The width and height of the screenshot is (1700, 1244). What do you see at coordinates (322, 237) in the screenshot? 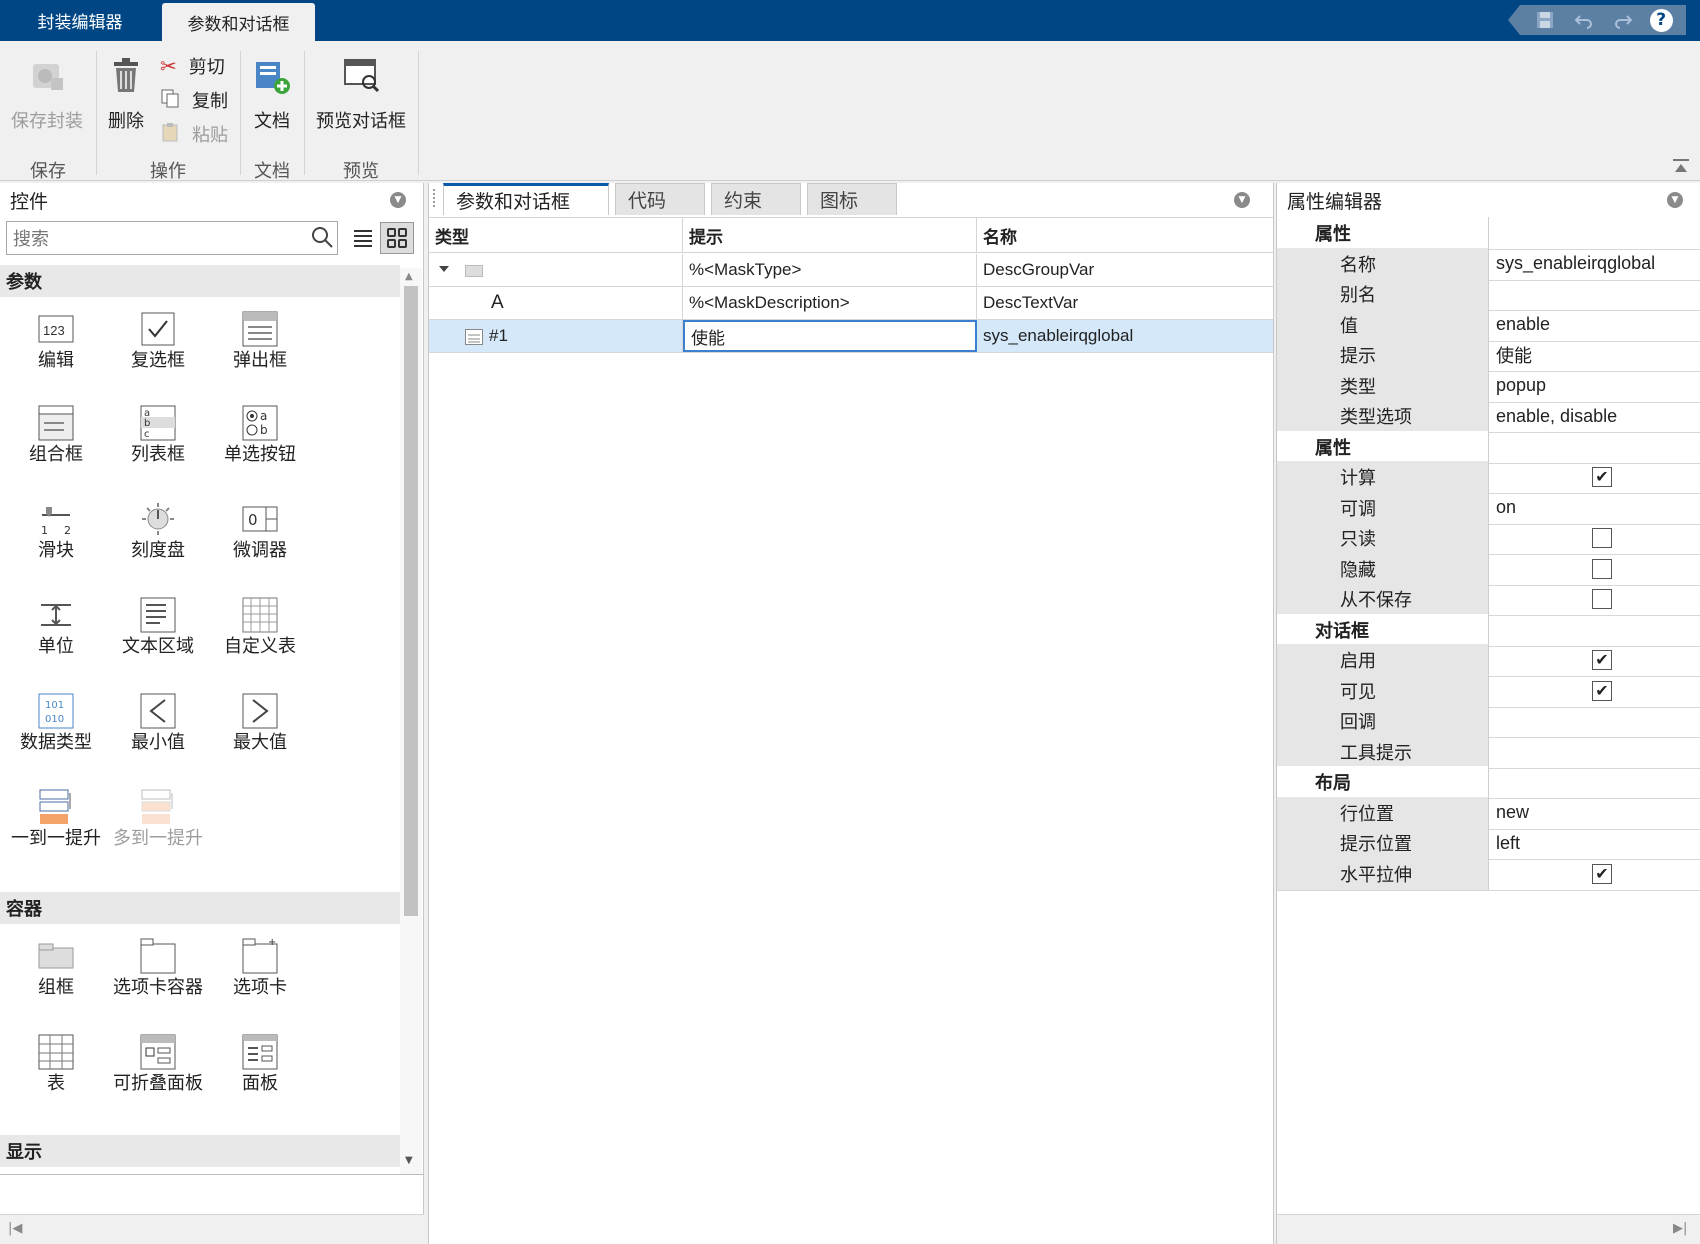
I see `search-icon` at bounding box center [322, 237].